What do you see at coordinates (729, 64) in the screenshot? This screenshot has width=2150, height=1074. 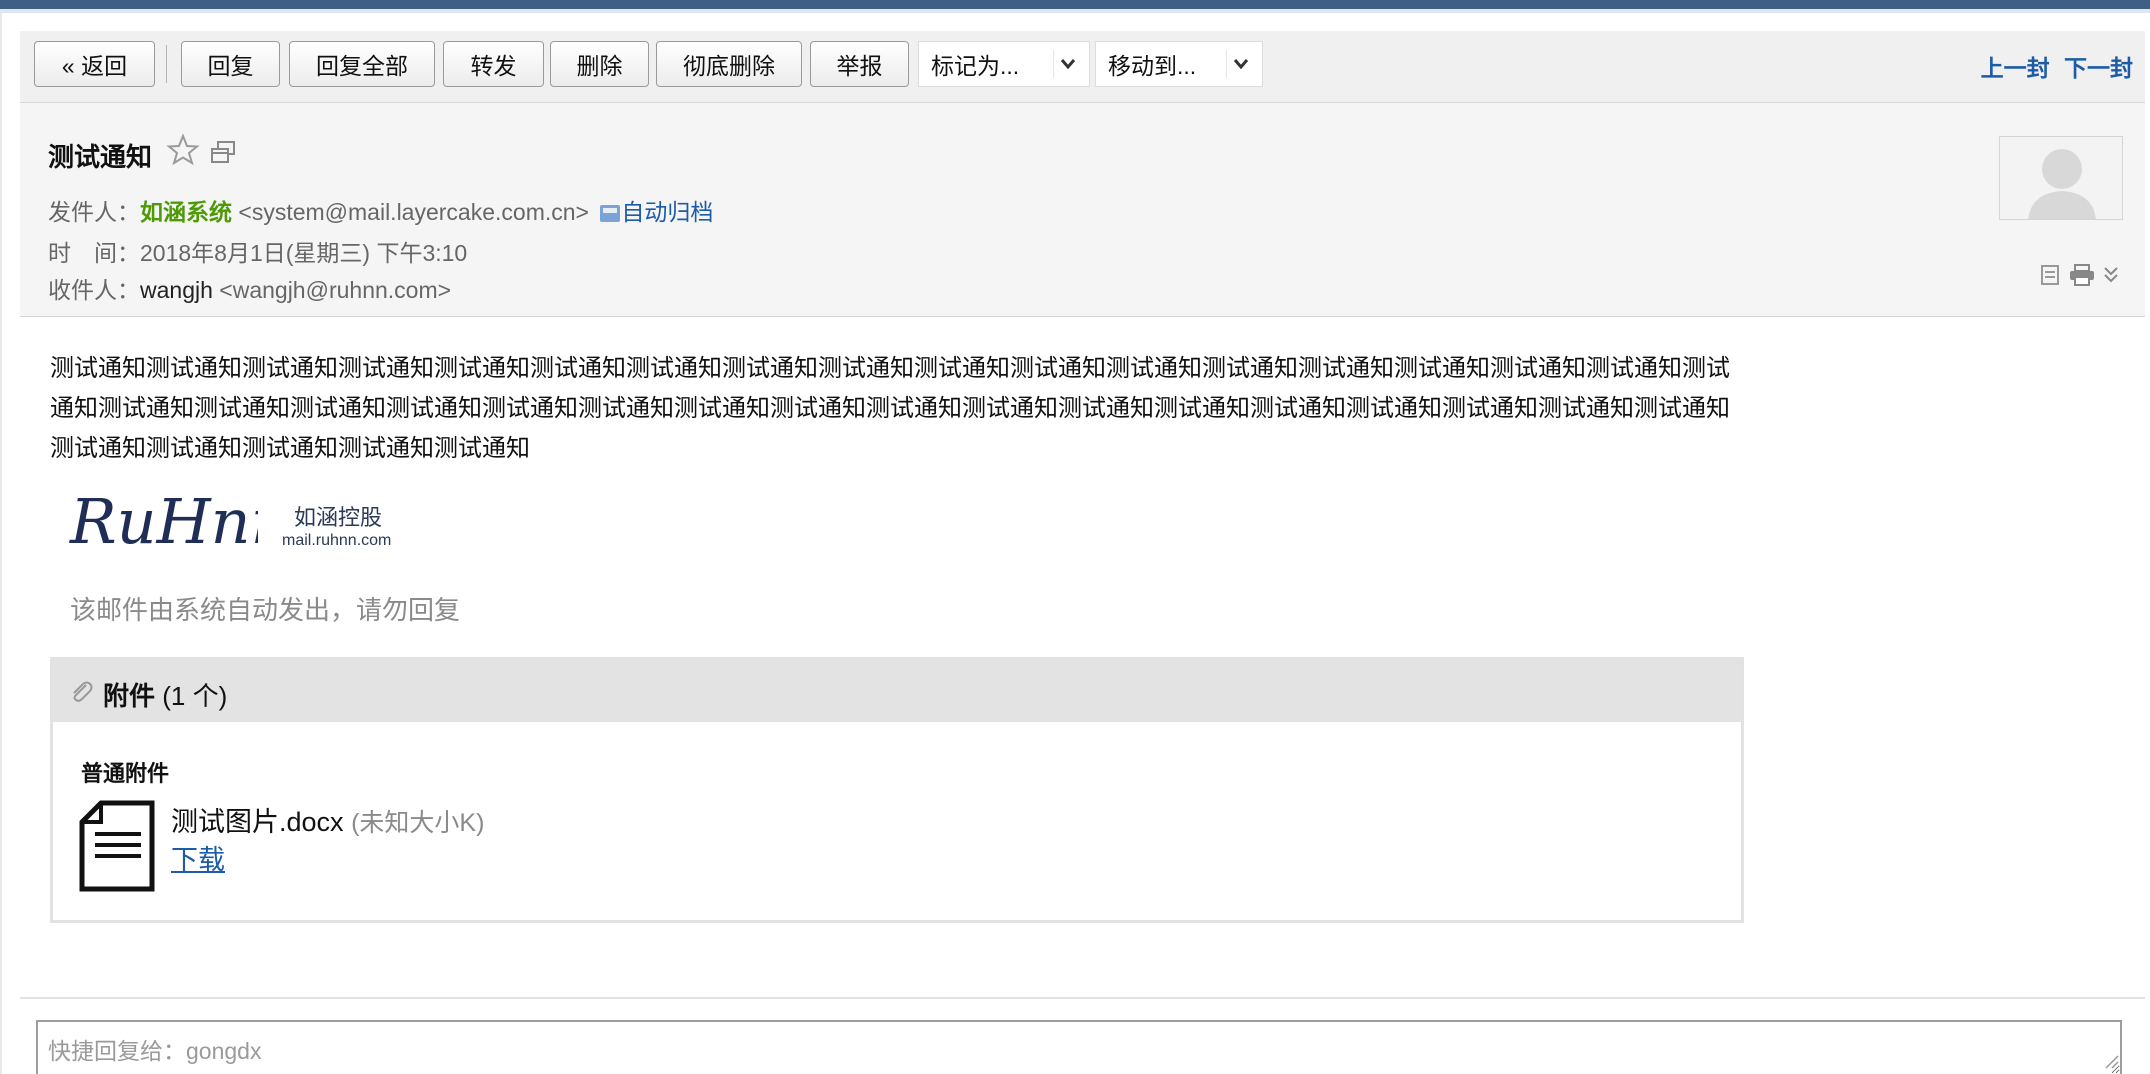 I see `permanent-delete-button: 彻底删除` at bounding box center [729, 64].